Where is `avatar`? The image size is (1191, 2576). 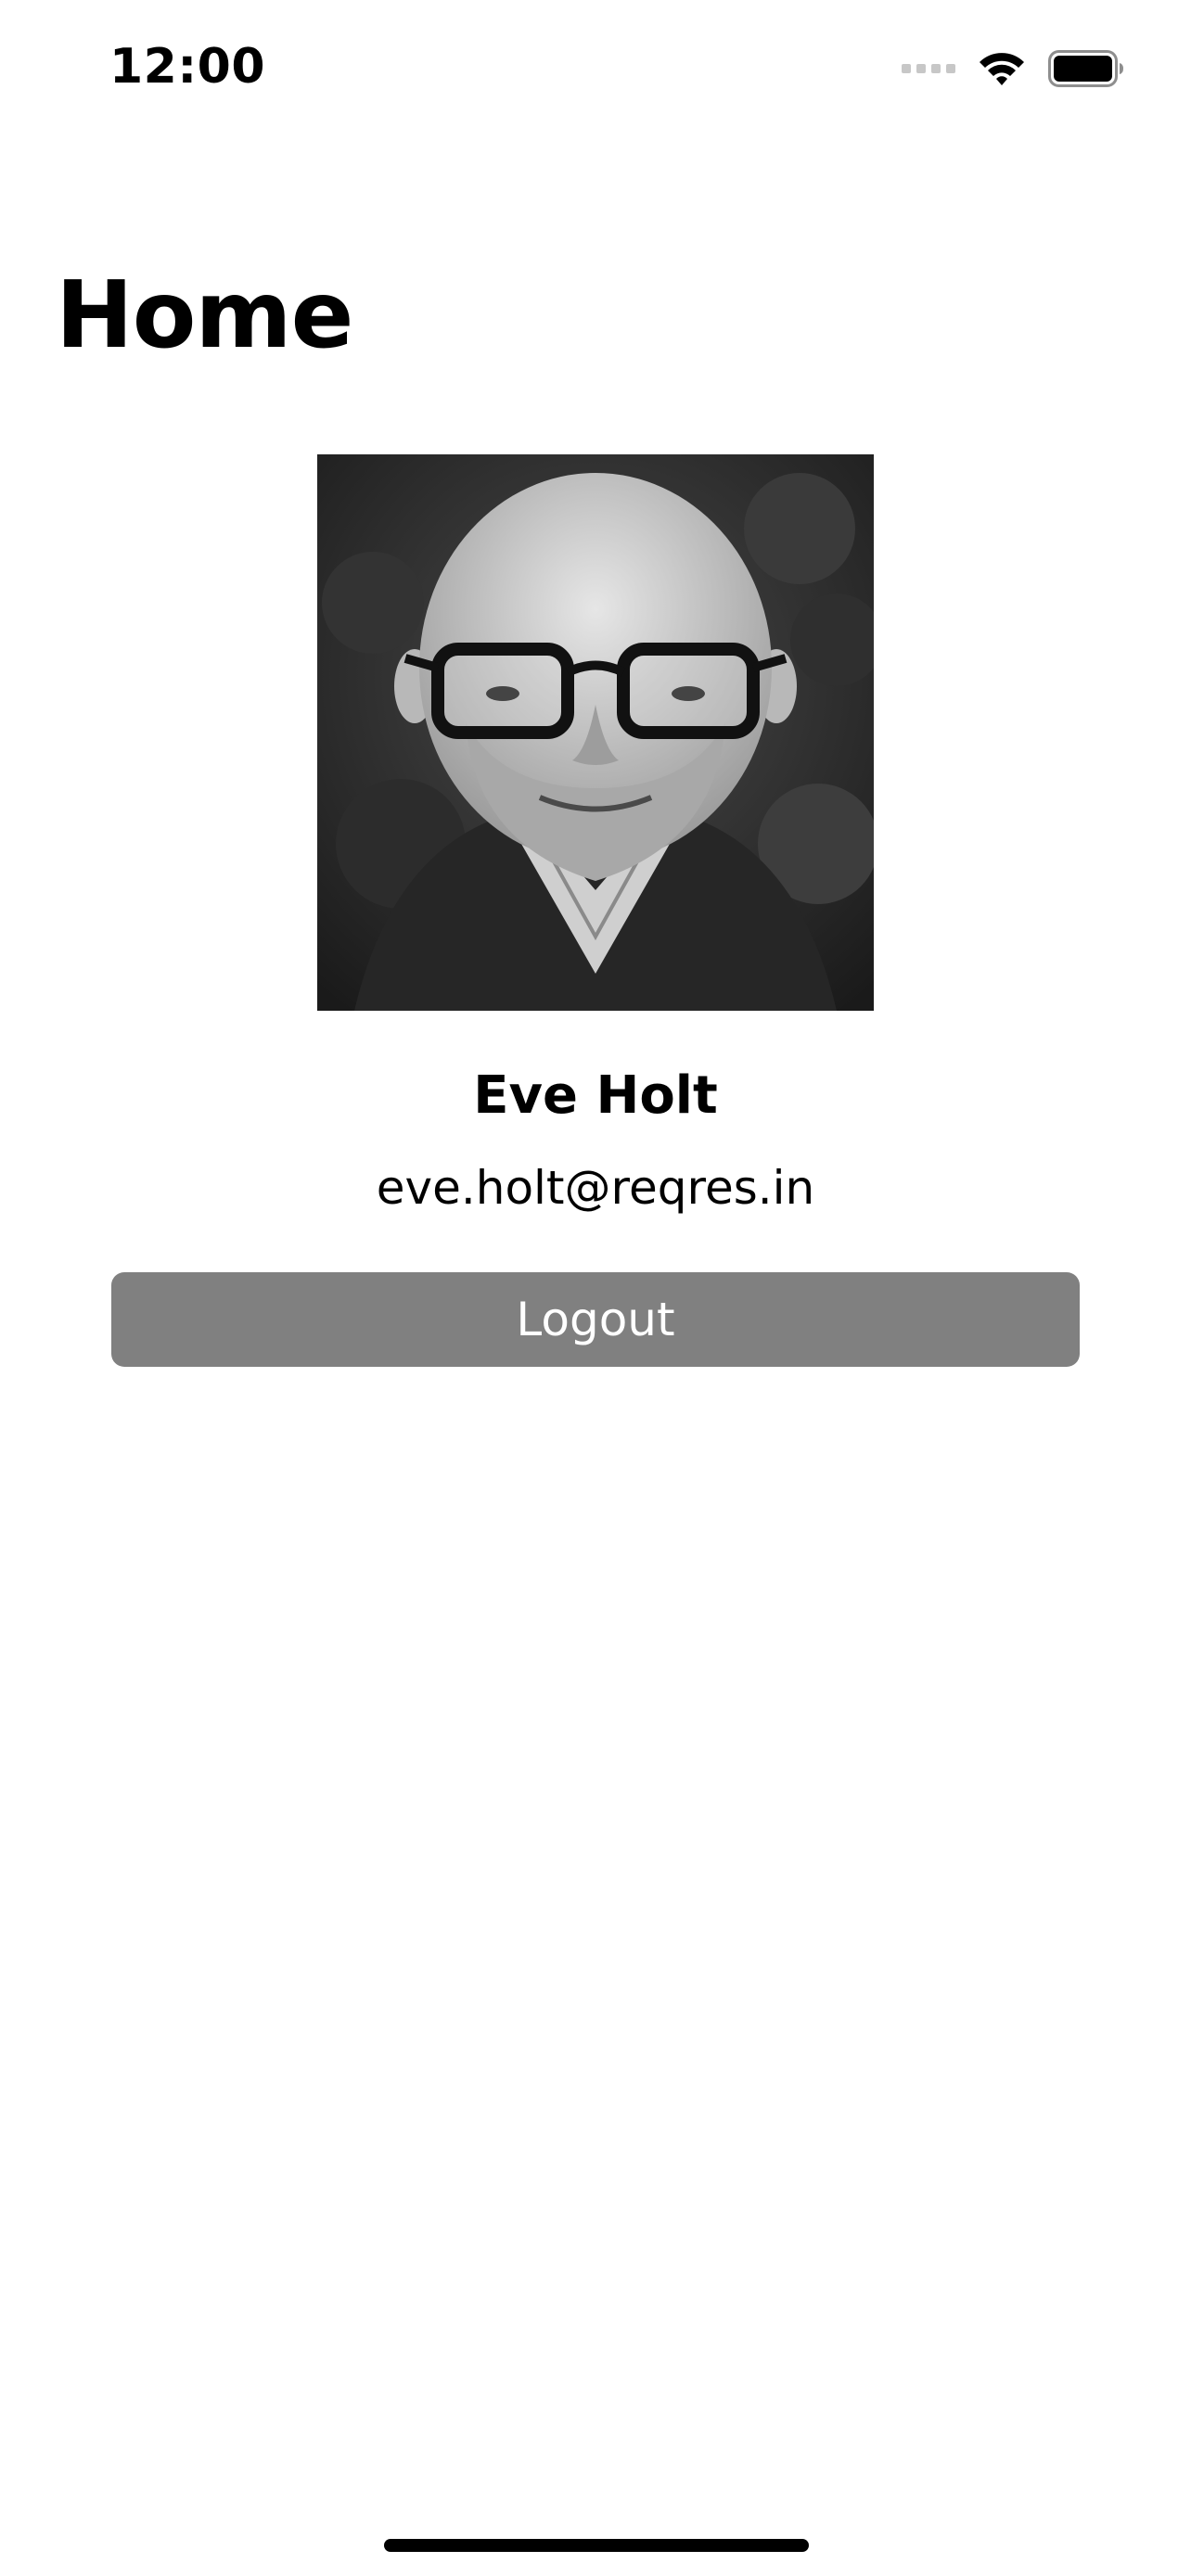
avatar is located at coordinates (595, 732).